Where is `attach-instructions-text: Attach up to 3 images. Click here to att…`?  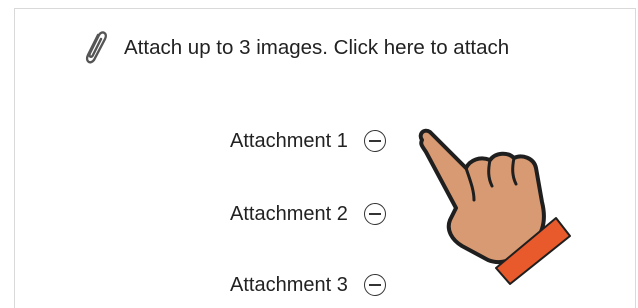 attach-instructions-text: Attach up to 3 images. Click here to att… is located at coordinates (317, 47).